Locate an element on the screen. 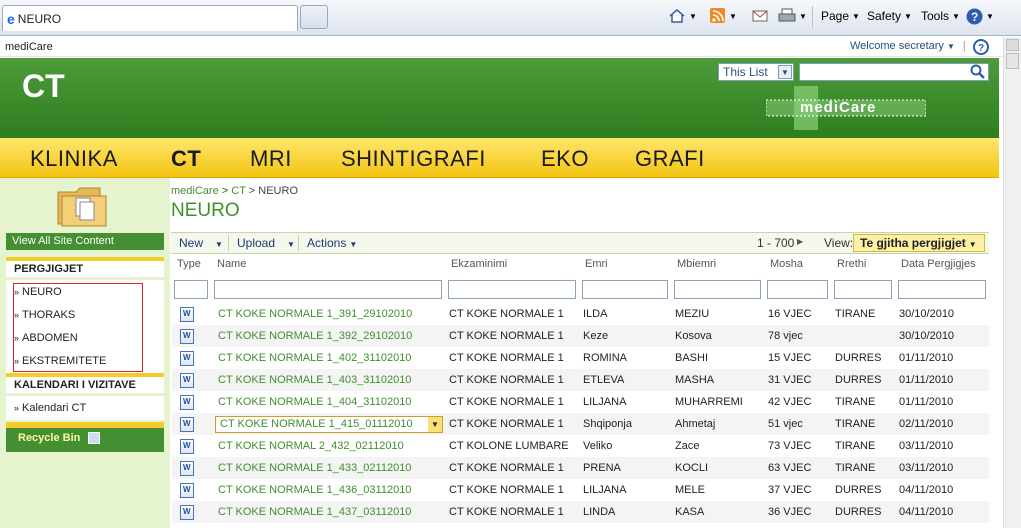 This screenshot has height=528, width=1021. filter-data-pergjigjes is located at coordinates (942, 289).